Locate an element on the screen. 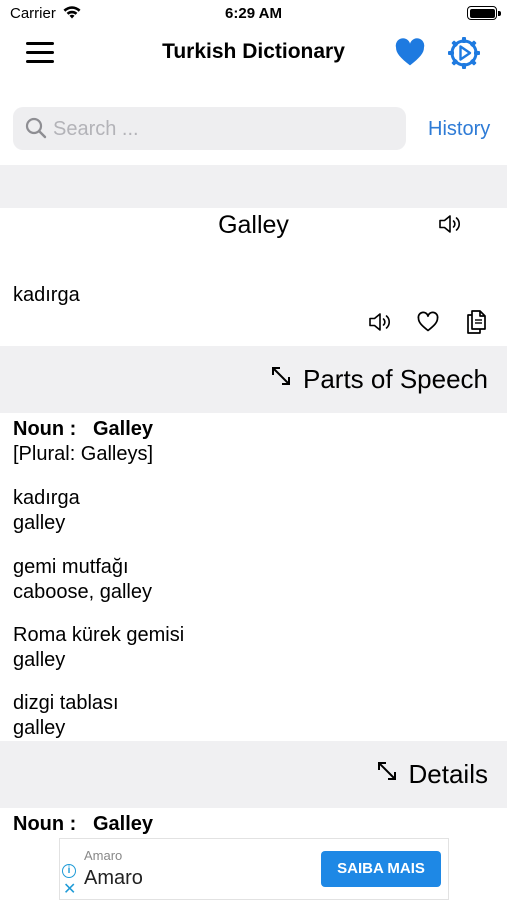 The height and width of the screenshot is (900, 507). meaning-english: caboose, galley is located at coordinates (82, 592).